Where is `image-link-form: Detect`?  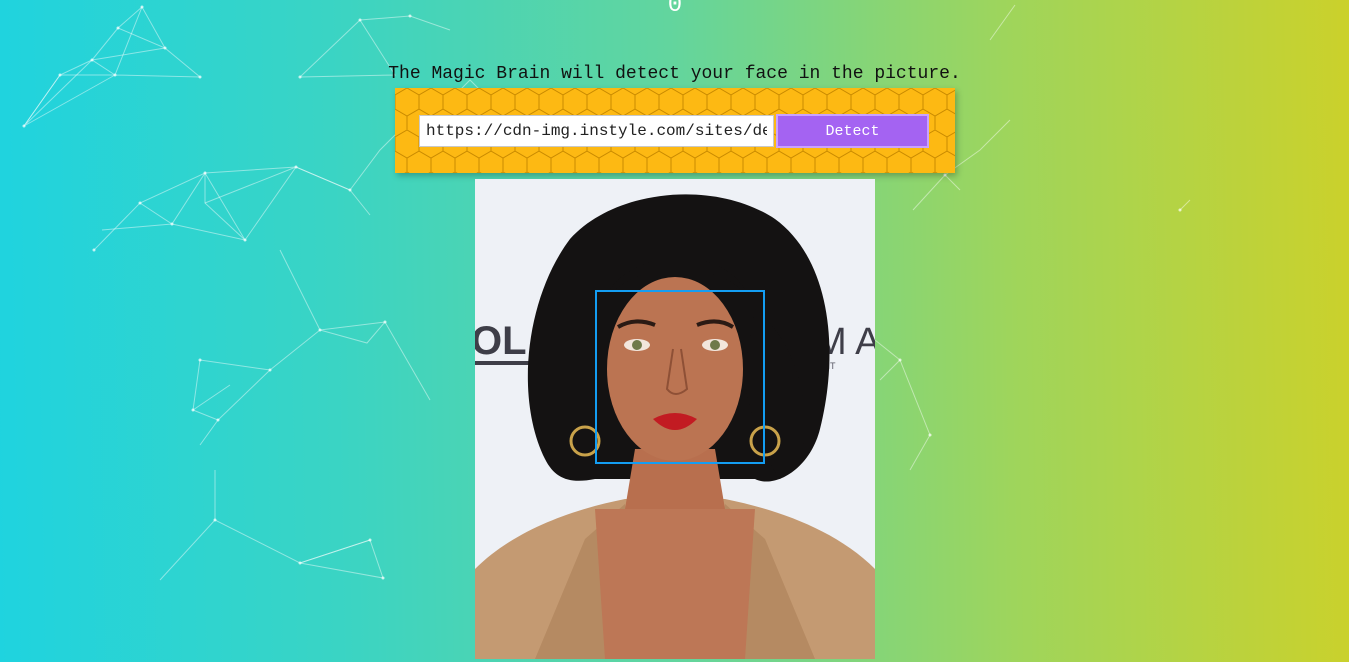 image-link-form: Detect is located at coordinates (675, 130).